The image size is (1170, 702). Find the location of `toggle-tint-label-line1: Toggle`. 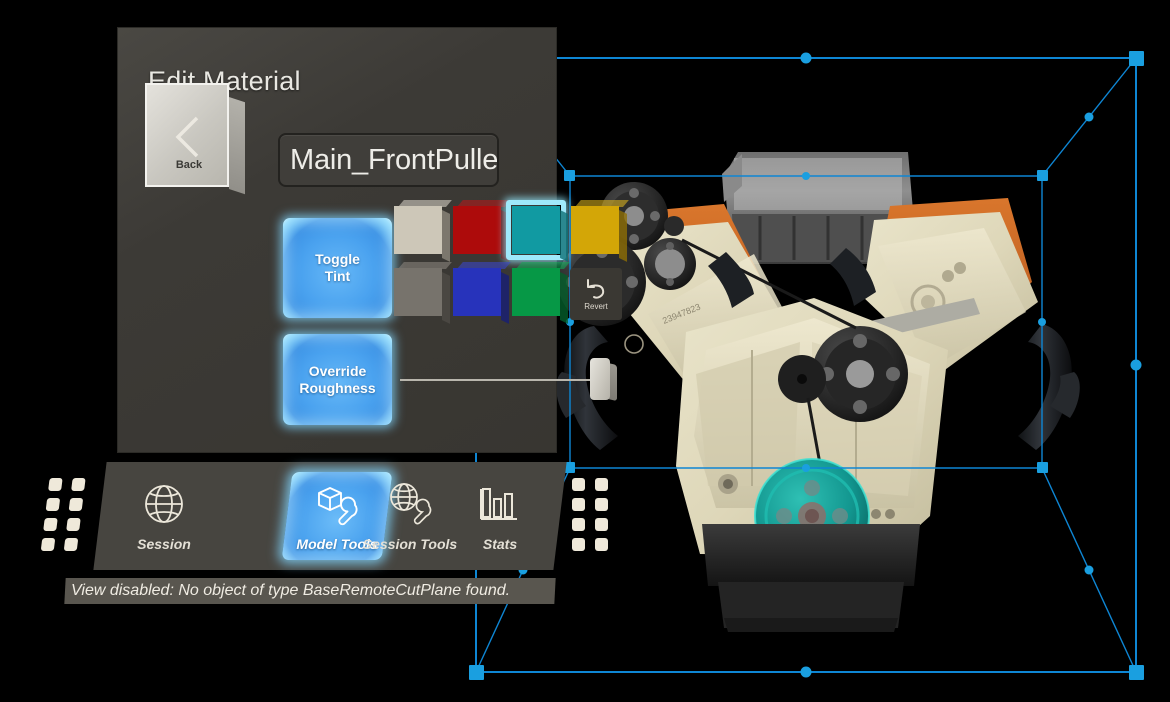

toggle-tint-label-line1: Toggle is located at coordinates (337, 259).